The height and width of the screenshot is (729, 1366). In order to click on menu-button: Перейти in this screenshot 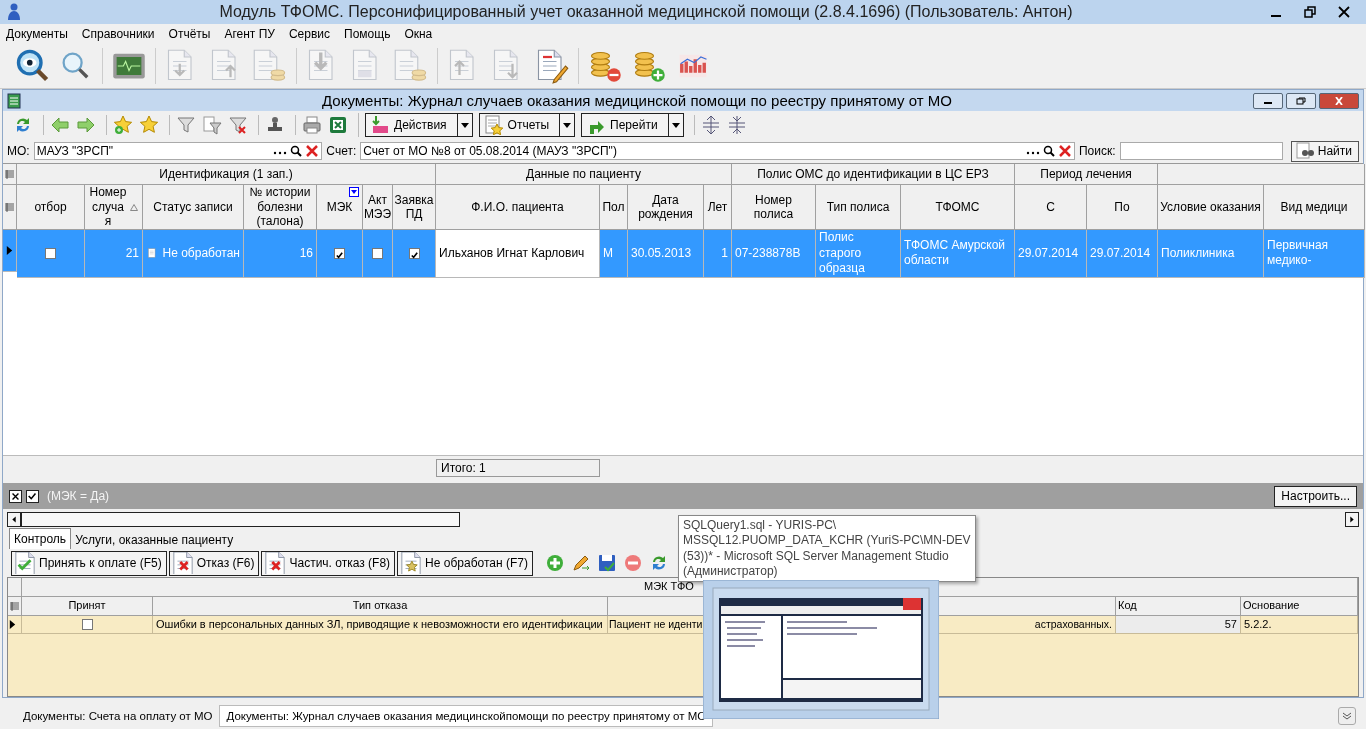, I will do `click(632, 125)`.